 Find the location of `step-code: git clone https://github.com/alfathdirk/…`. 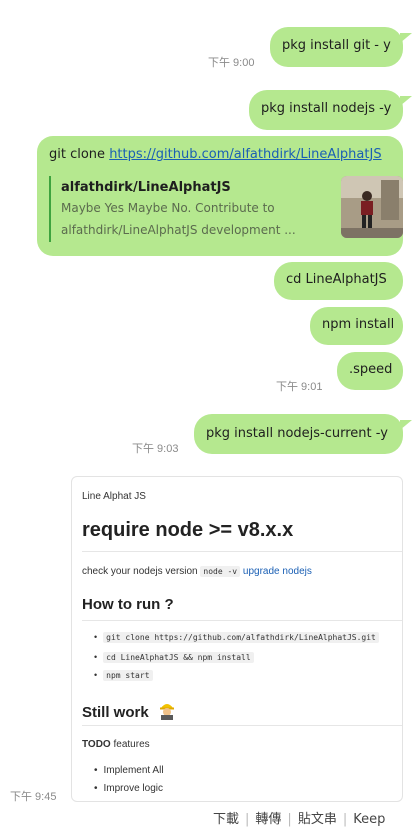

step-code: git clone https://github.com/alfathdirk/… is located at coordinates (241, 637).